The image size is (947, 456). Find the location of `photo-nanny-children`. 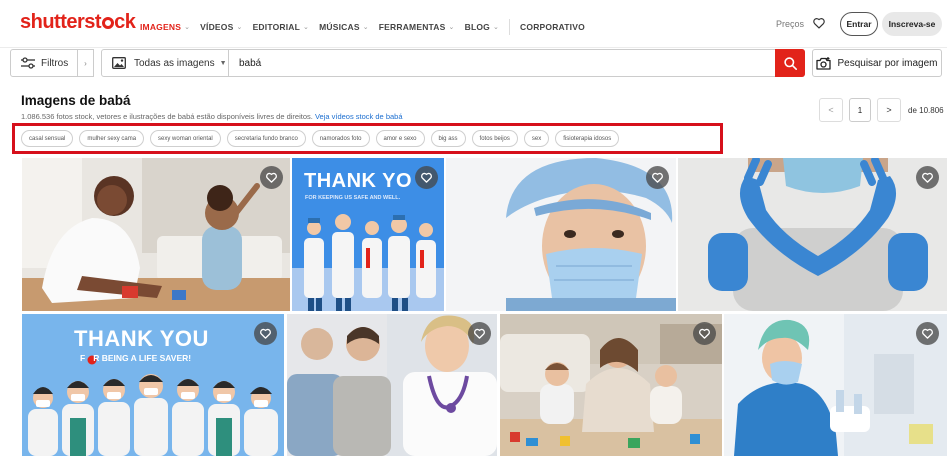

photo-nanny-children is located at coordinates (611, 385).